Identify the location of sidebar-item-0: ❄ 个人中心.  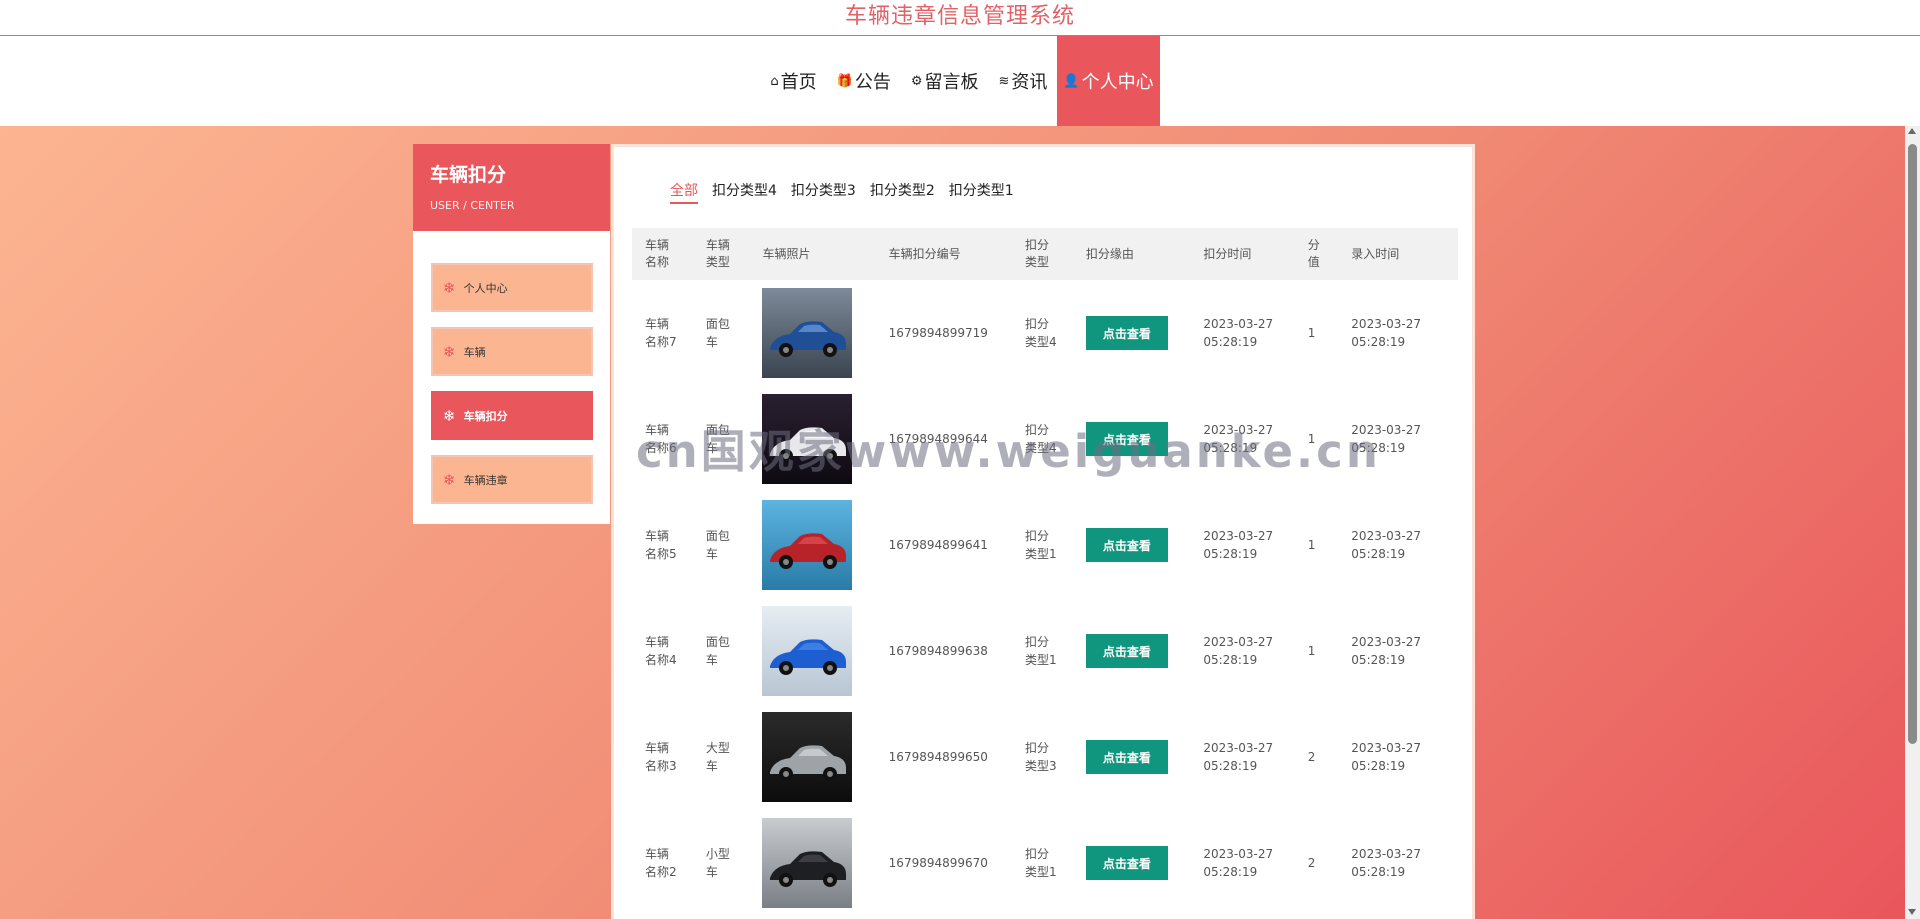
(512, 287).